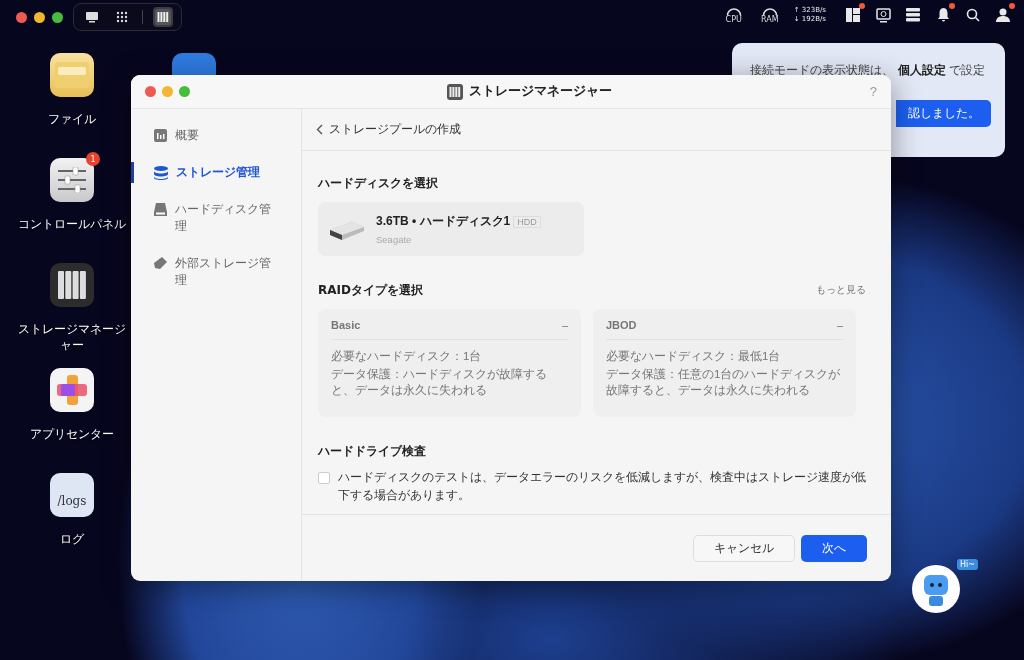  I want to click on ram-gauge-icon, so click(769, 11).